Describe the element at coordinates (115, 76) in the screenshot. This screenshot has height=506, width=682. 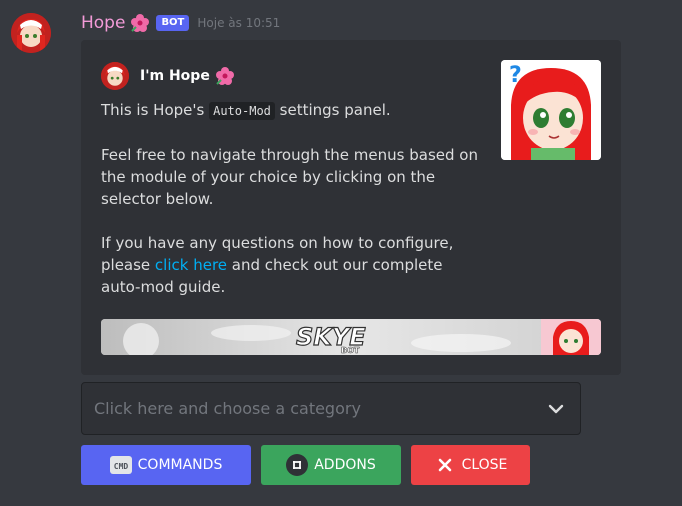
I see `embed-author-icon` at that location.